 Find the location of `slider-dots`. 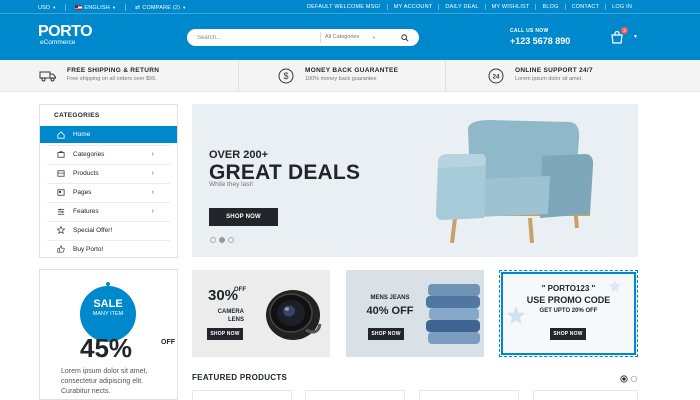

slider-dots is located at coordinates (222, 240).